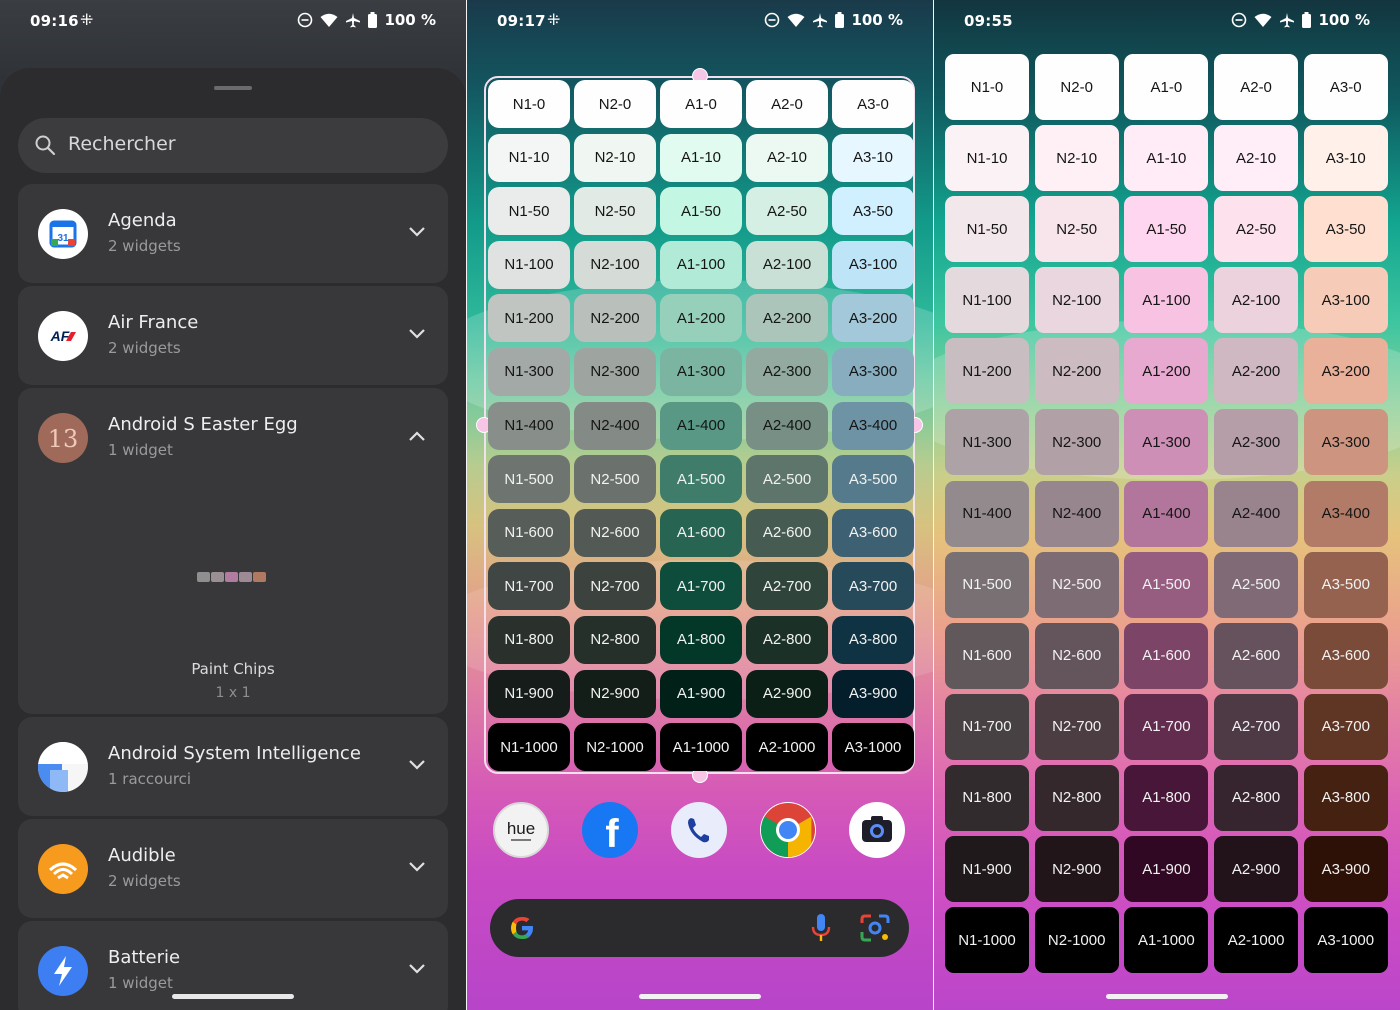  What do you see at coordinates (529, 586) in the screenshot?
I see `chip-n1-700: N1-700` at bounding box center [529, 586].